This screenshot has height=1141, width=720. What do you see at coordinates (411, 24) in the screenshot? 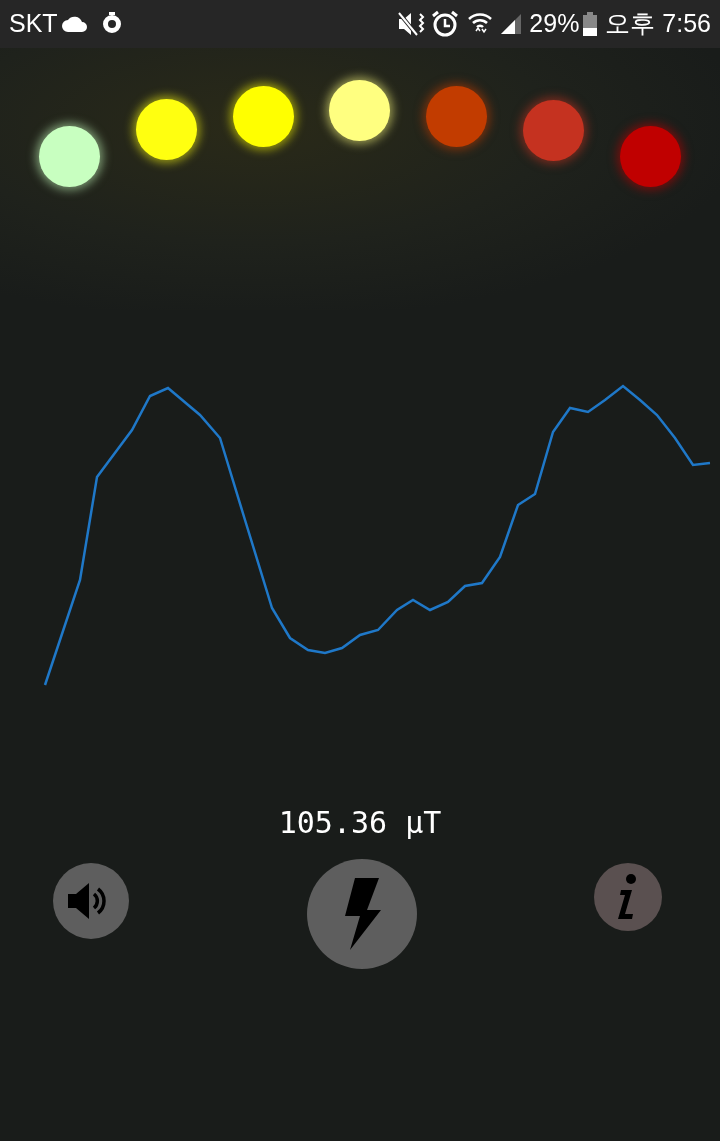
I see `mute-vibrate-icon` at bounding box center [411, 24].